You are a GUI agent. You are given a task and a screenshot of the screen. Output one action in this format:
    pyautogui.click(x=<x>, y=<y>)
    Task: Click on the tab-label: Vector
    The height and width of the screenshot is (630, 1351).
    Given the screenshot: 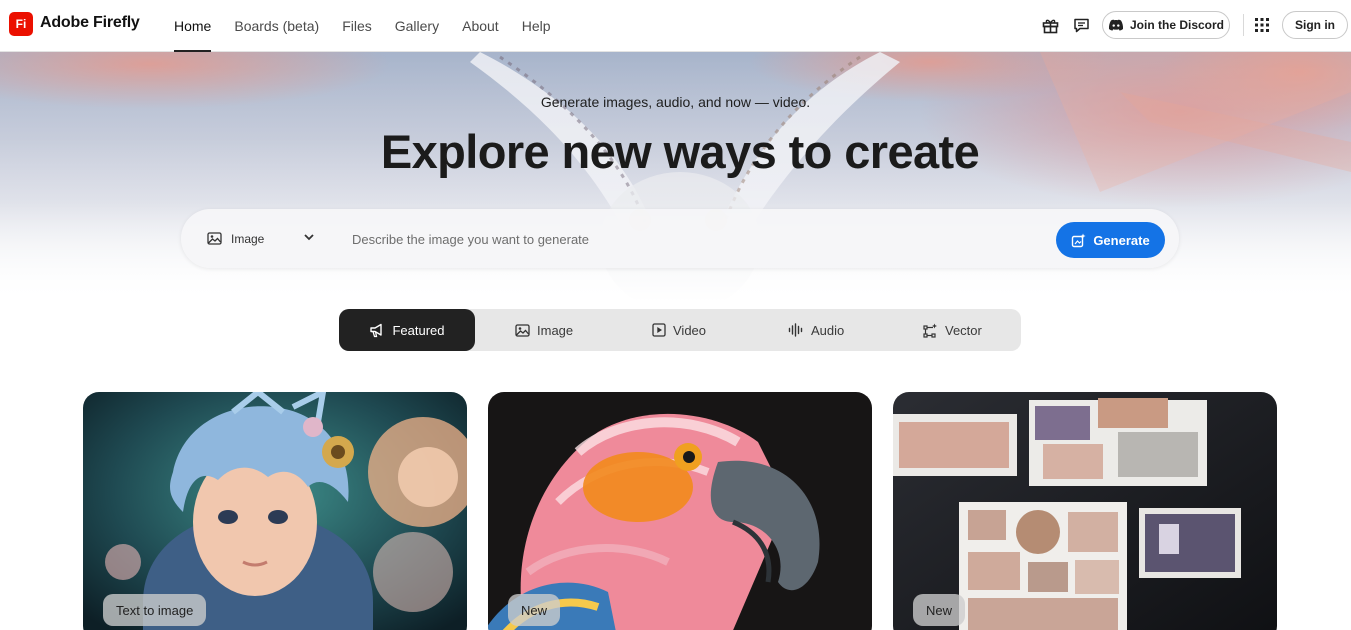 What is the action you would take?
    pyautogui.click(x=963, y=330)
    